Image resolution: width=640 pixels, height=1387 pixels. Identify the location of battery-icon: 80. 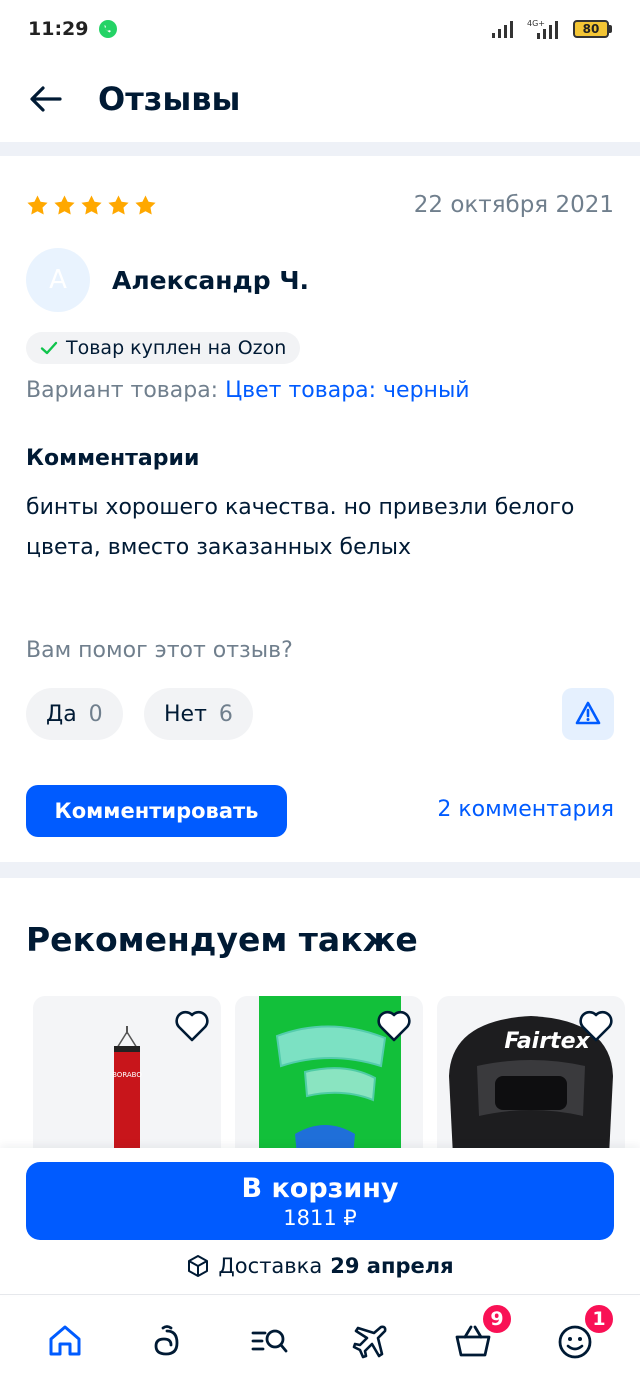
(592, 29).